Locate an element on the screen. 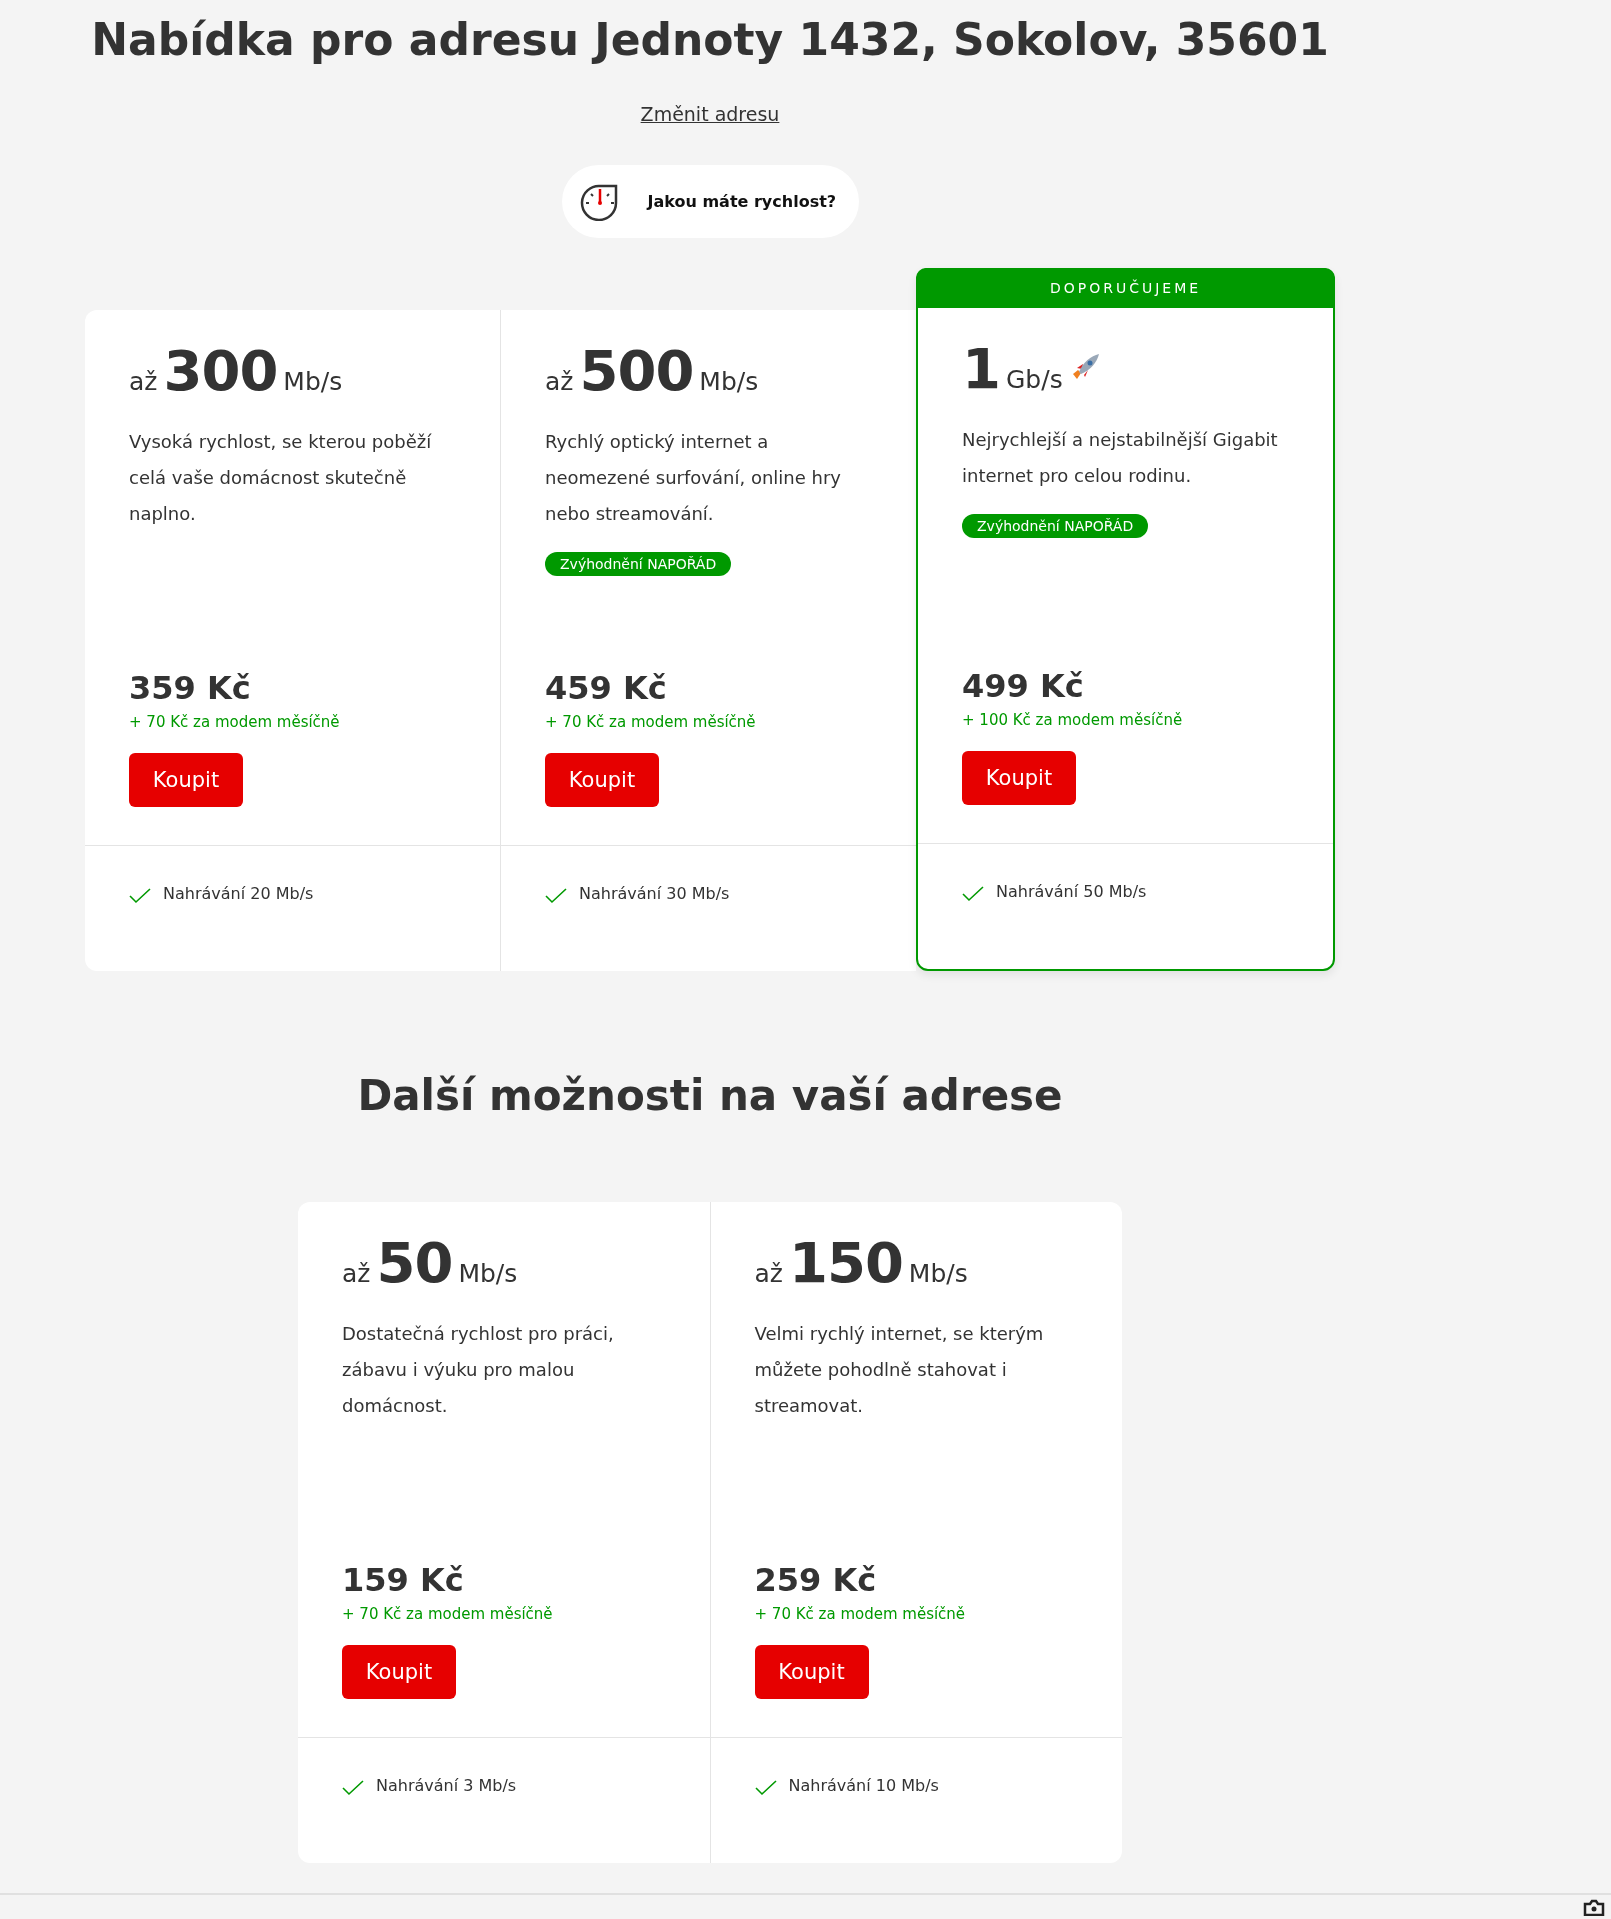 The height and width of the screenshot is (1919, 1611). speed-value: 1 is located at coordinates (981, 368).